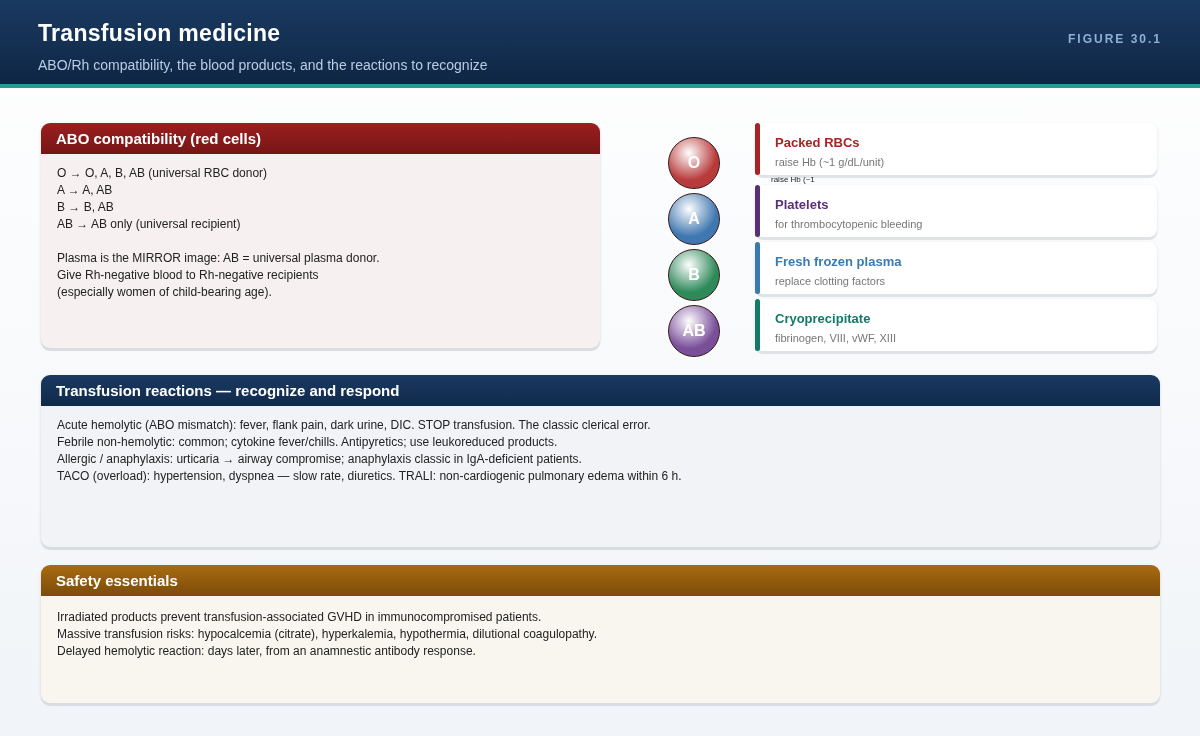  Describe the element at coordinates (149, 224) in the screenshot. I see `compatibility-line: AB → AB only (universal recipient)` at that location.